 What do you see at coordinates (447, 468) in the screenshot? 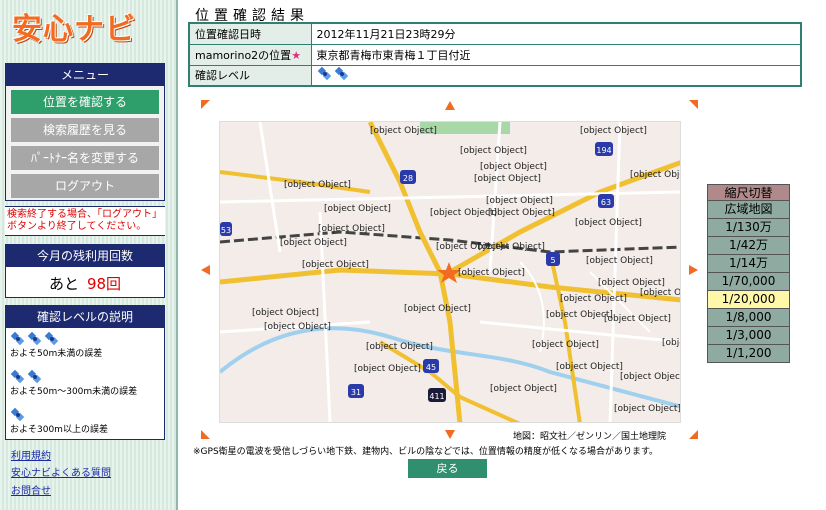
I see `back-button: 戻る` at bounding box center [447, 468].